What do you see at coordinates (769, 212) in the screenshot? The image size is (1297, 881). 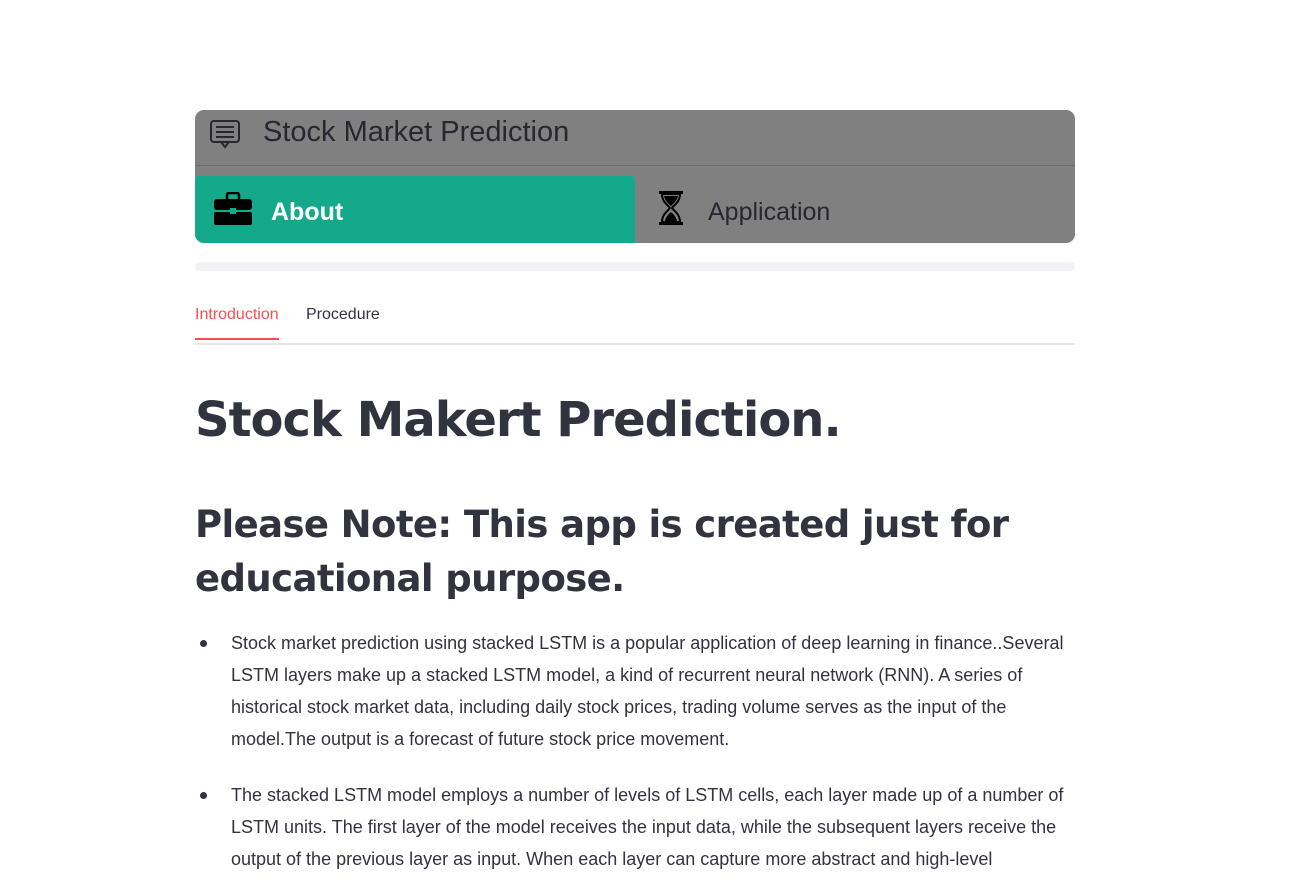 I see `nav-label-application: Application` at bounding box center [769, 212].